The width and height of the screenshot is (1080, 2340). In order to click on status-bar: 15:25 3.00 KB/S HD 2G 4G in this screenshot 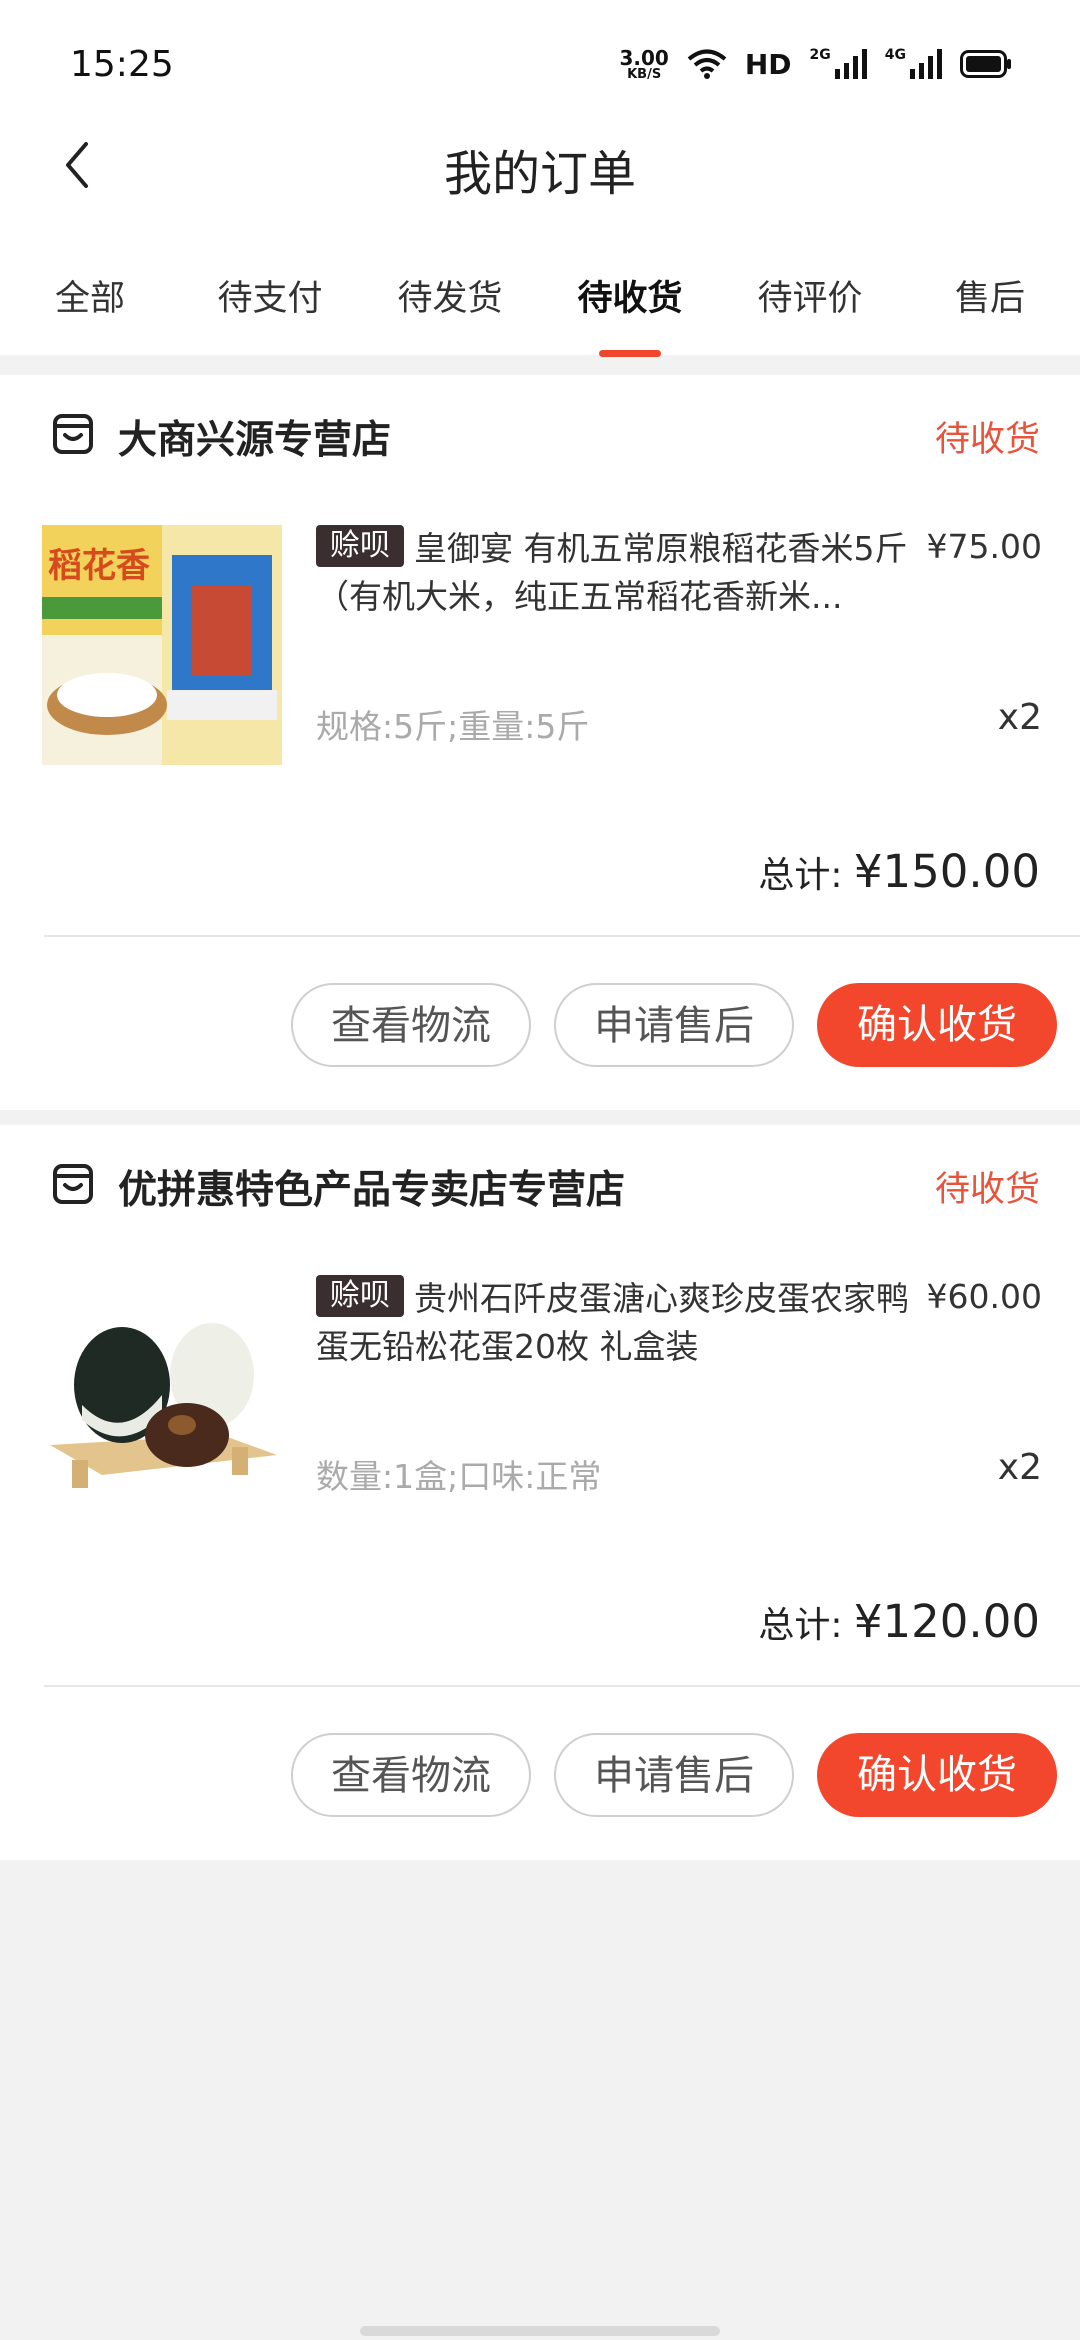, I will do `click(540, 65)`.